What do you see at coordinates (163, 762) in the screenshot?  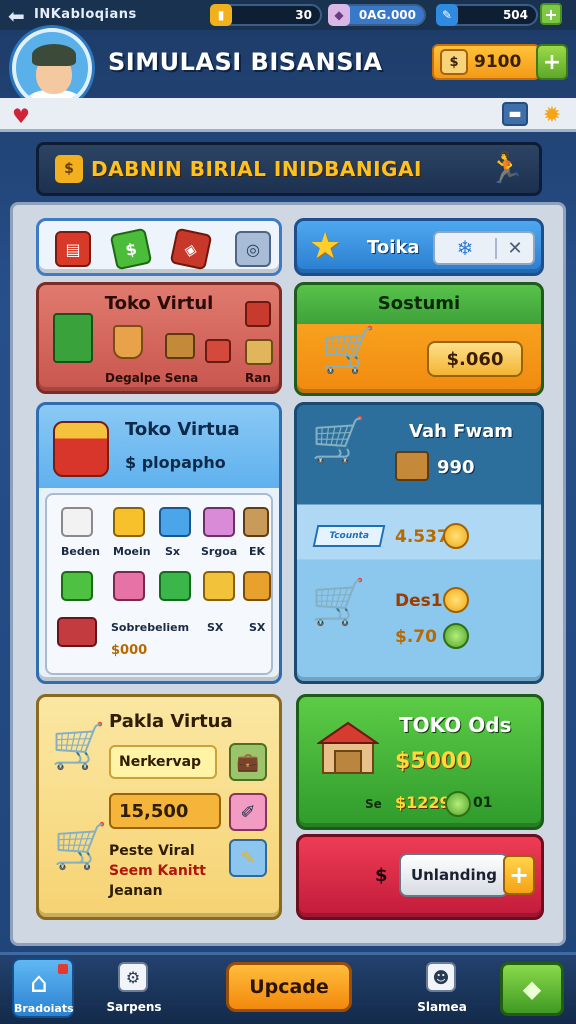 I see `name-field: Nerkervap` at bounding box center [163, 762].